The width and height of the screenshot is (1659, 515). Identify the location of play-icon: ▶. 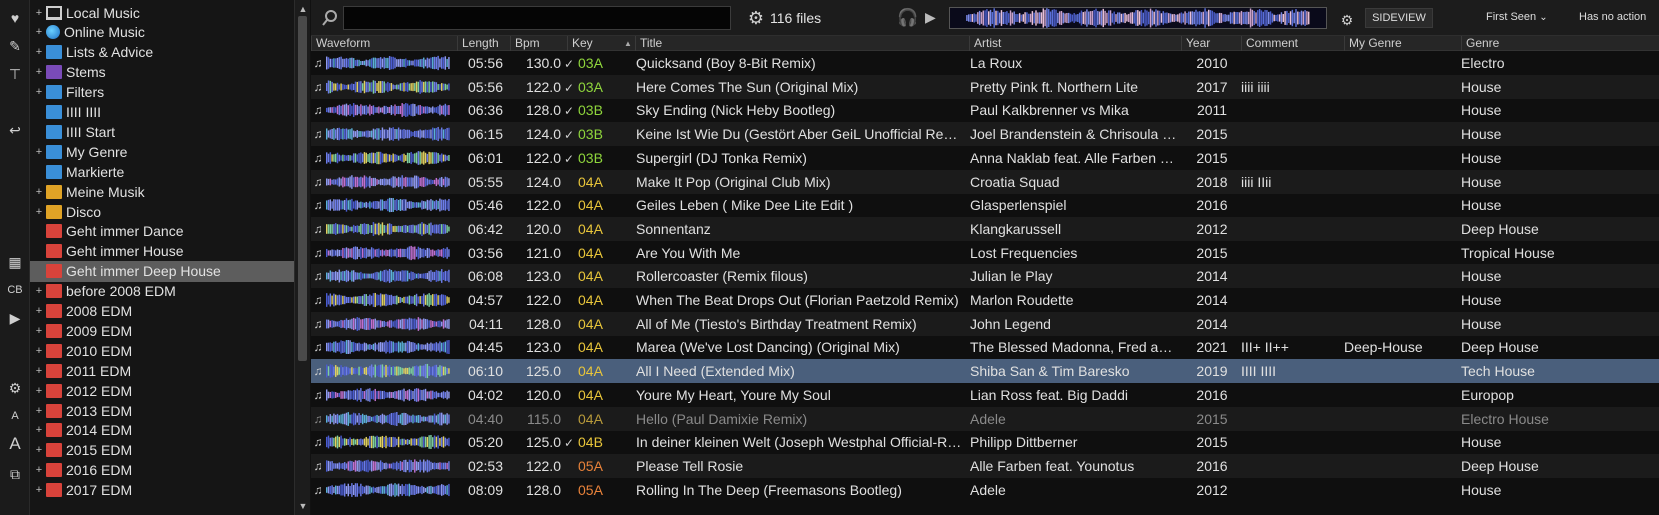
(15, 318).